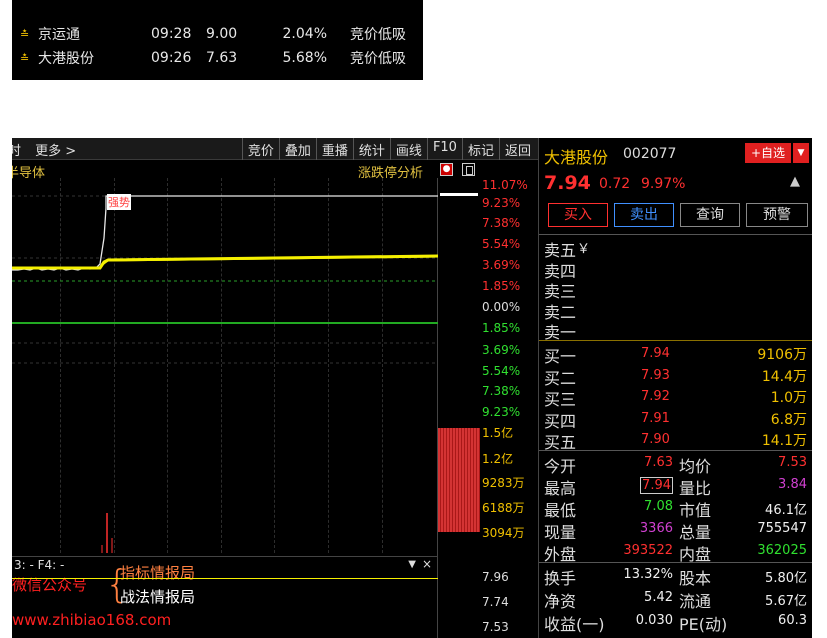 The image size is (827, 638). I want to click on volume-axis-label: 3094万, so click(503, 533).